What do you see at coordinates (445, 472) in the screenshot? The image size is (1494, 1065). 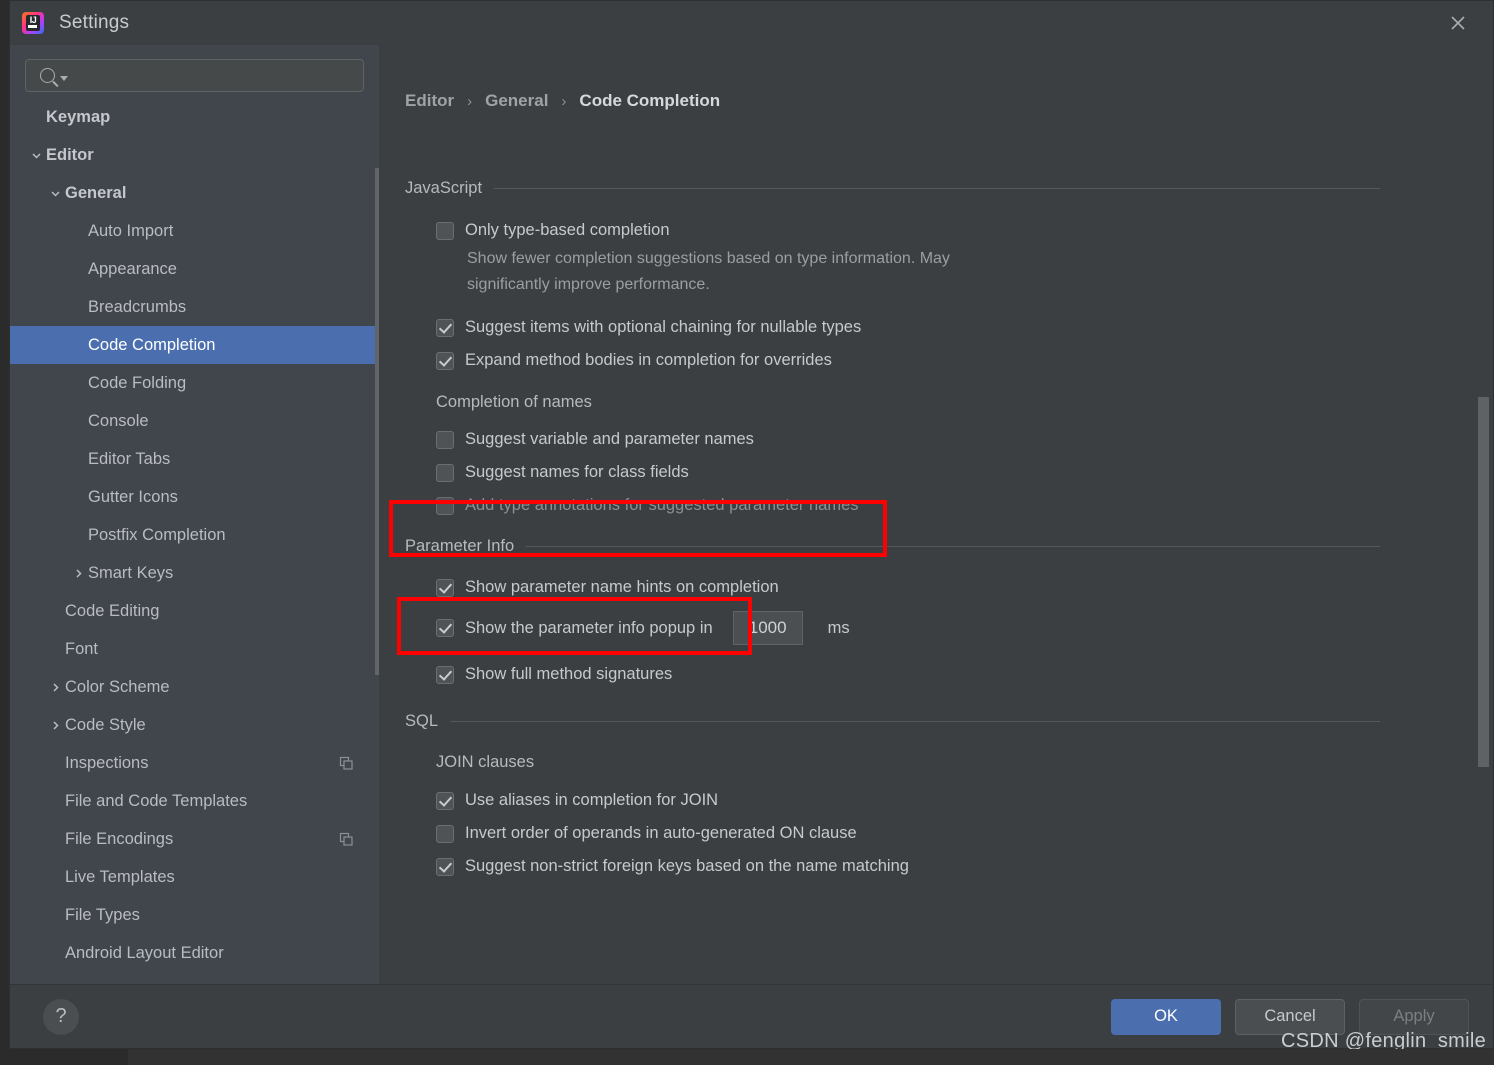 I see `checkbox-suggest-class-fields` at bounding box center [445, 472].